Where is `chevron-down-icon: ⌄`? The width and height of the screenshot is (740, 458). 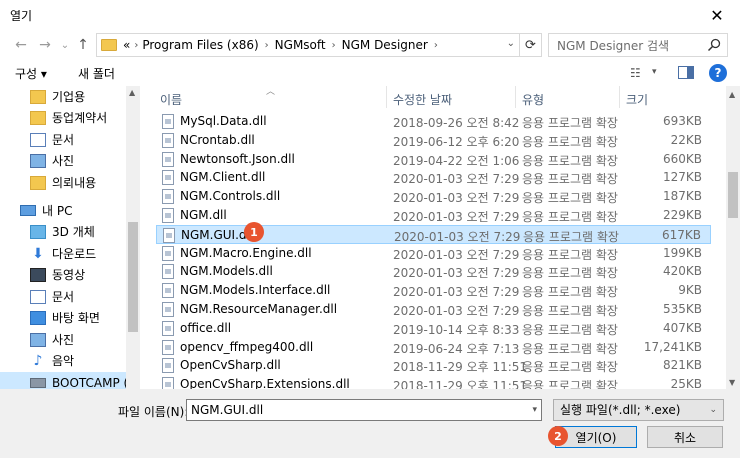
chevron-down-icon: ⌄ is located at coordinates (713, 410).